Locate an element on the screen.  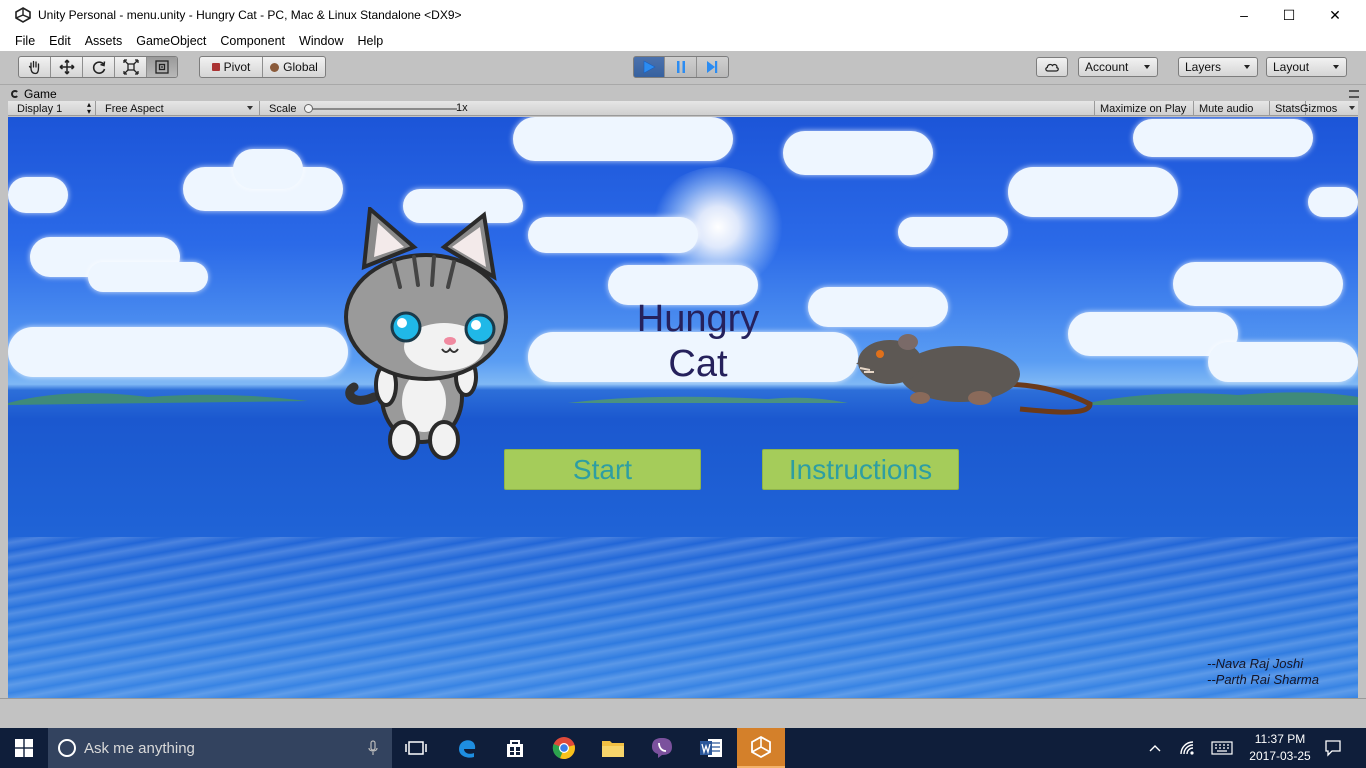
unity-logo-icon is located at coordinates (23, 15).